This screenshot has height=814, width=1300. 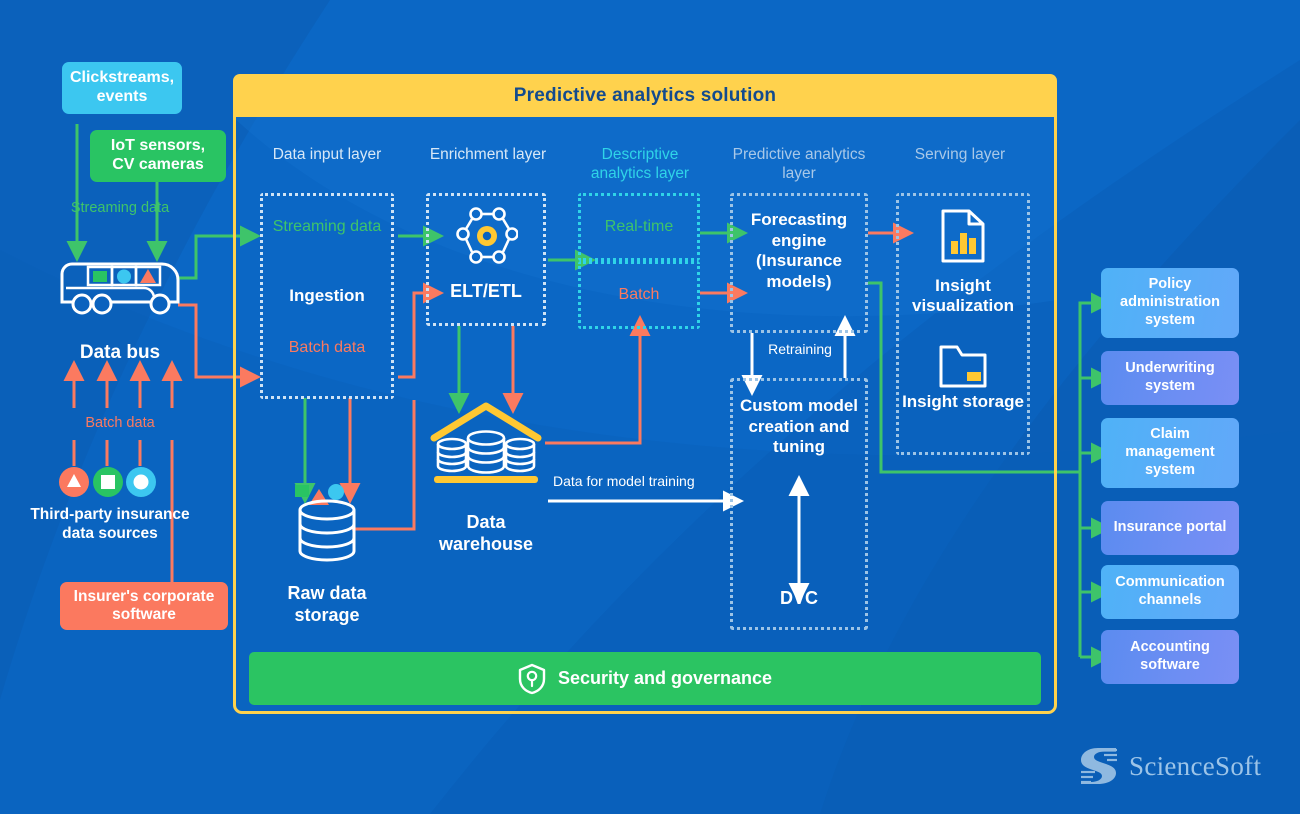 What do you see at coordinates (640, 164) in the screenshot?
I see `layer-heading-descriptive: Descriptive analytics layer` at bounding box center [640, 164].